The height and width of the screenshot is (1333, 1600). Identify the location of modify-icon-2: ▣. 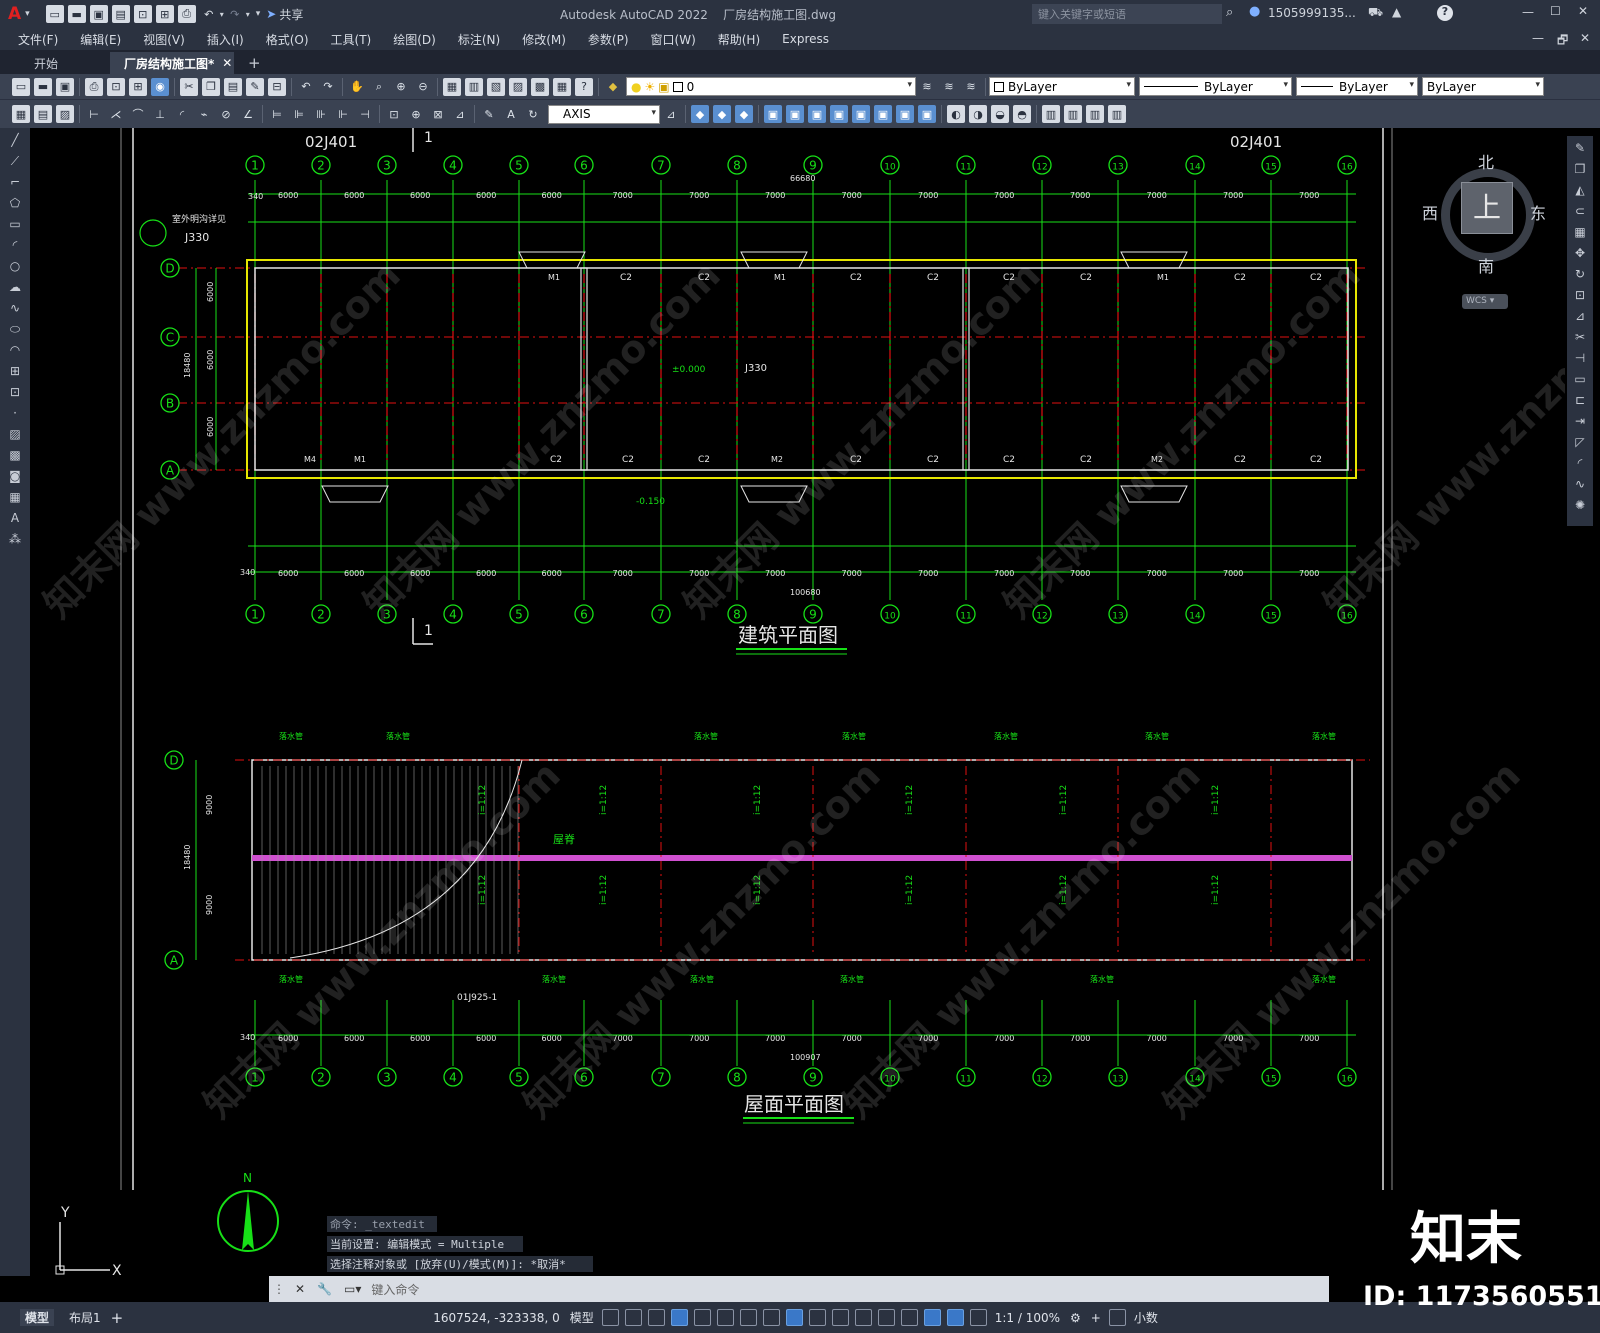
(795, 114).